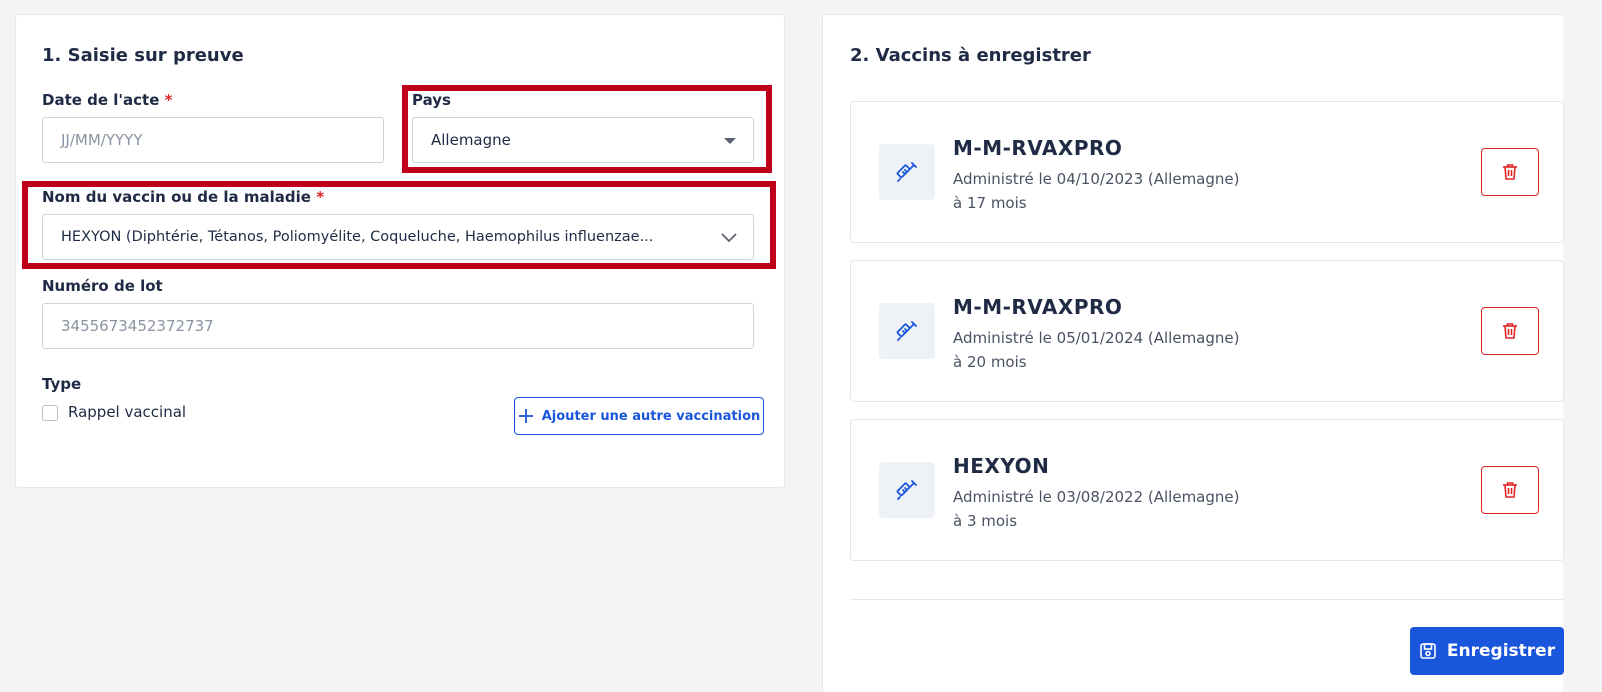 The image size is (1602, 692). Describe the element at coordinates (1428, 651) in the screenshot. I see `save-icon` at that location.